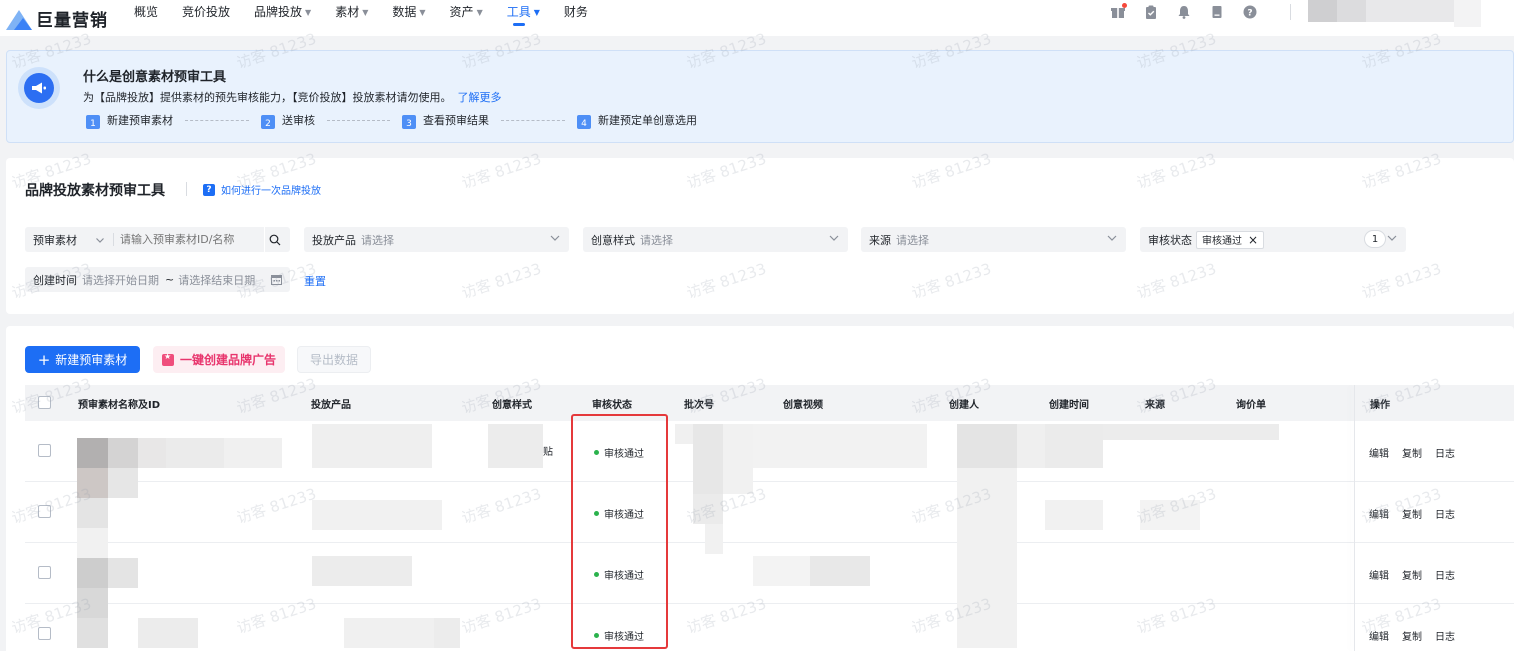  What do you see at coordinates (993, 239) in the screenshot?
I see `source-filter: 来源 请选择` at bounding box center [993, 239].